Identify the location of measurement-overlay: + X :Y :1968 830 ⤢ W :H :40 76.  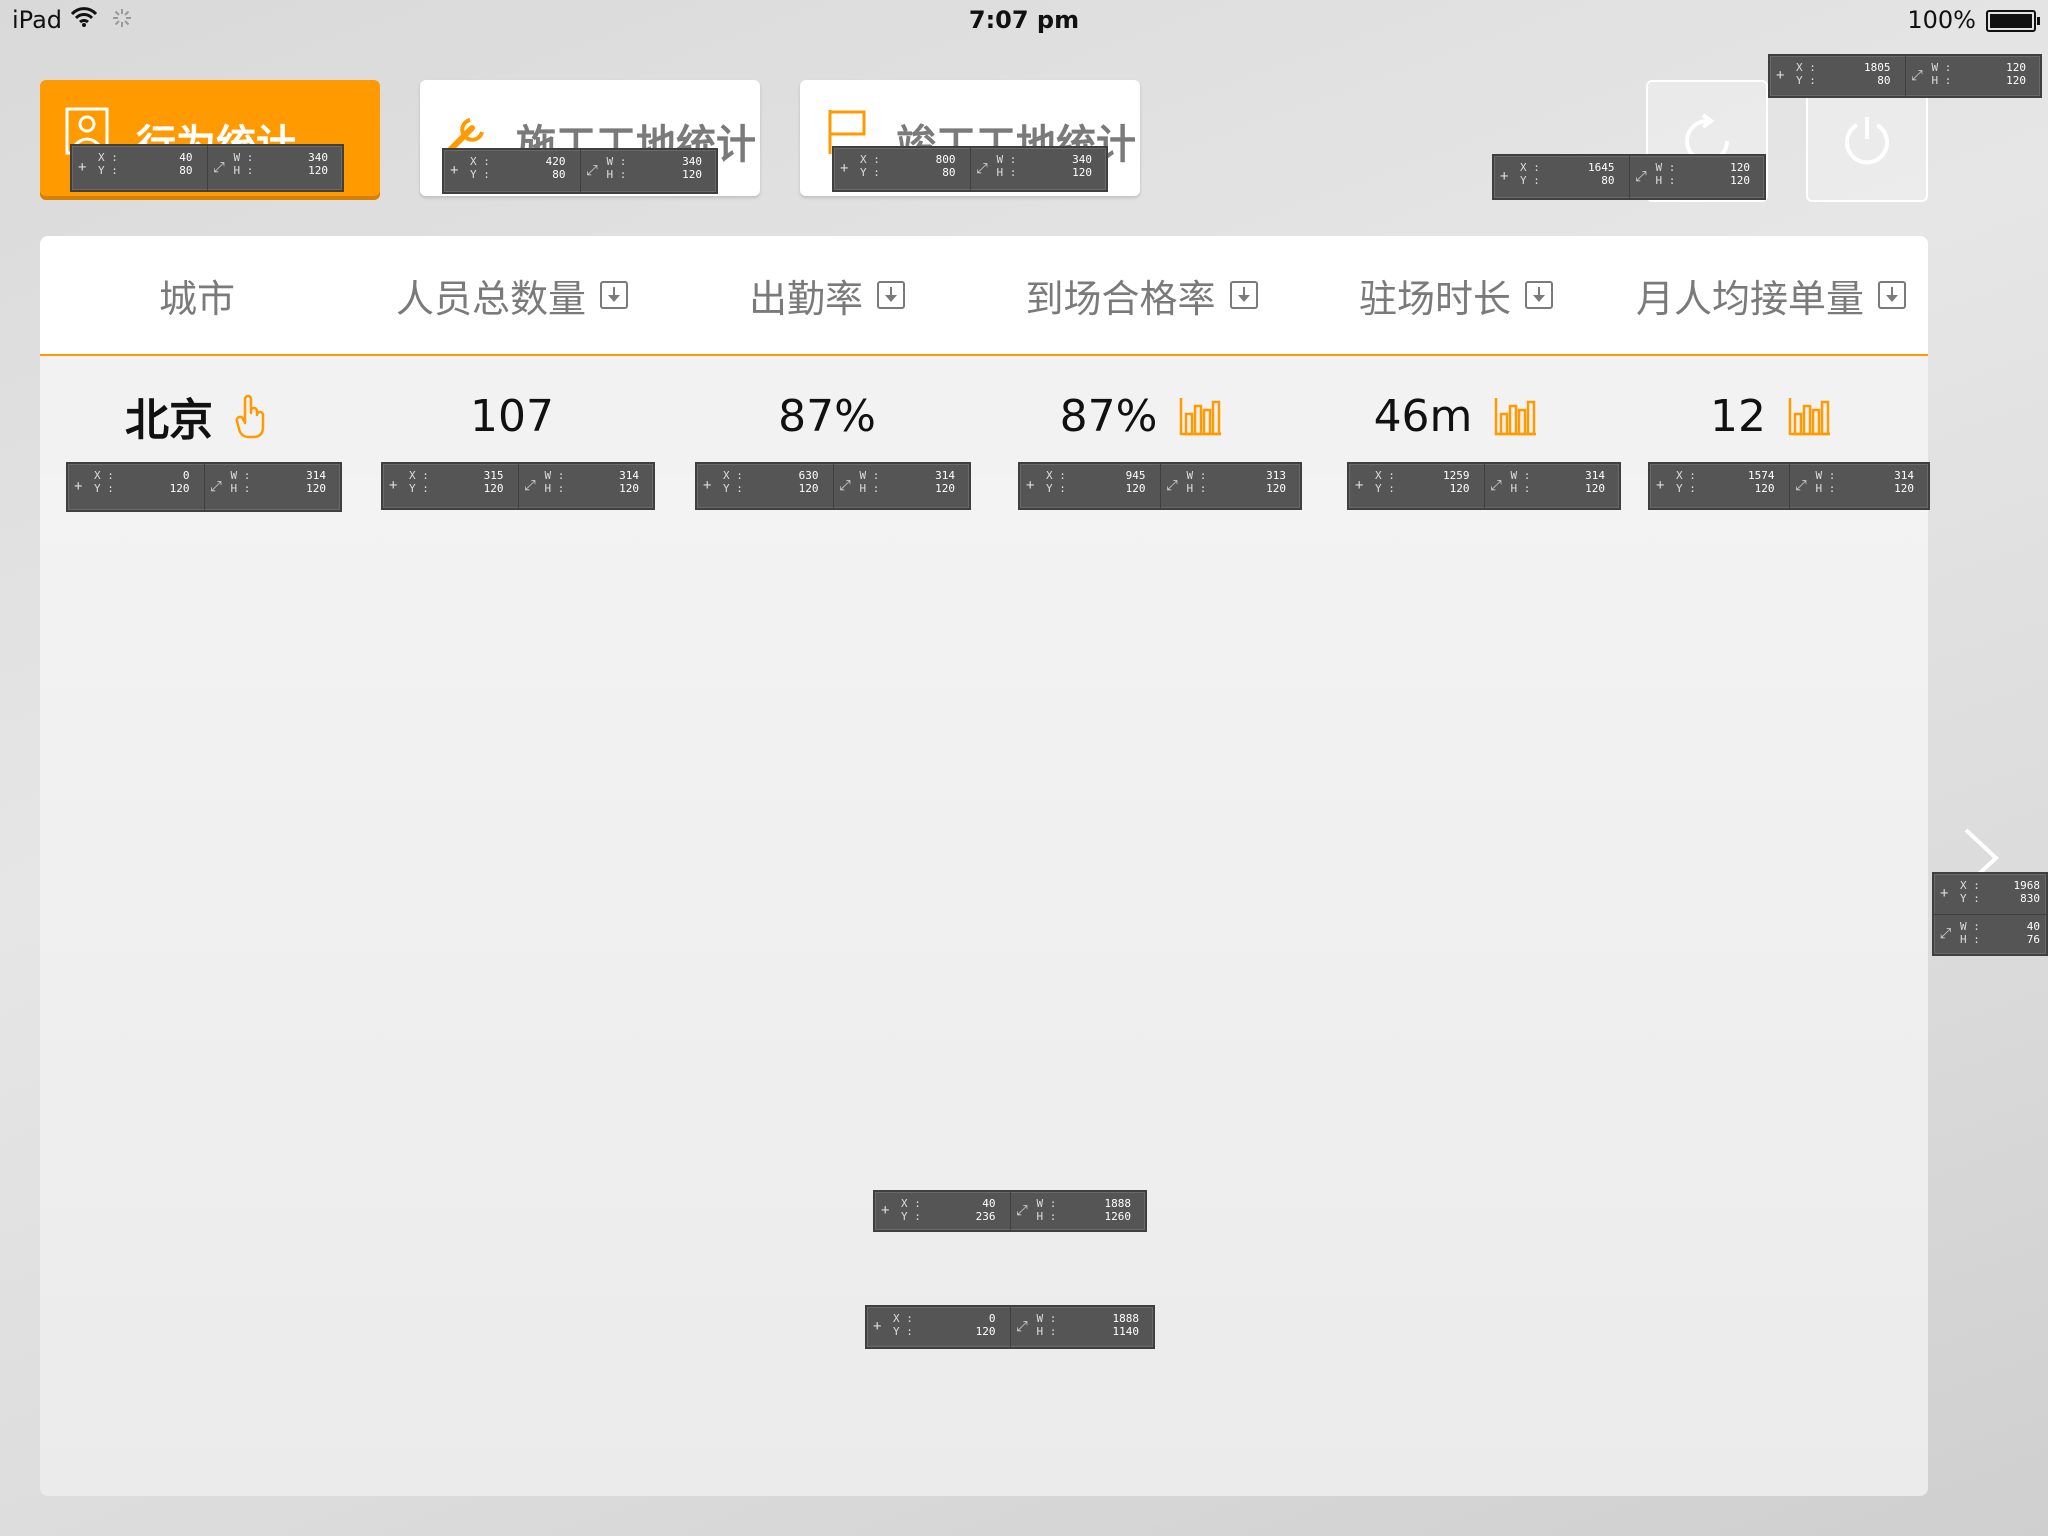
(1990, 914).